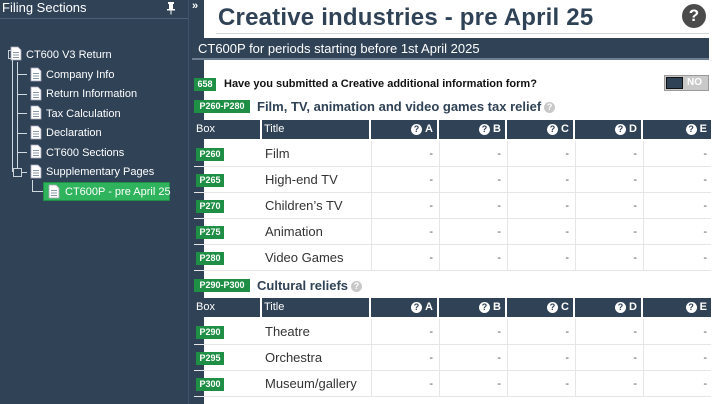  Describe the element at coordinates (210, 332) in the screenshot. I see `box-code-badge: P290` at that location.